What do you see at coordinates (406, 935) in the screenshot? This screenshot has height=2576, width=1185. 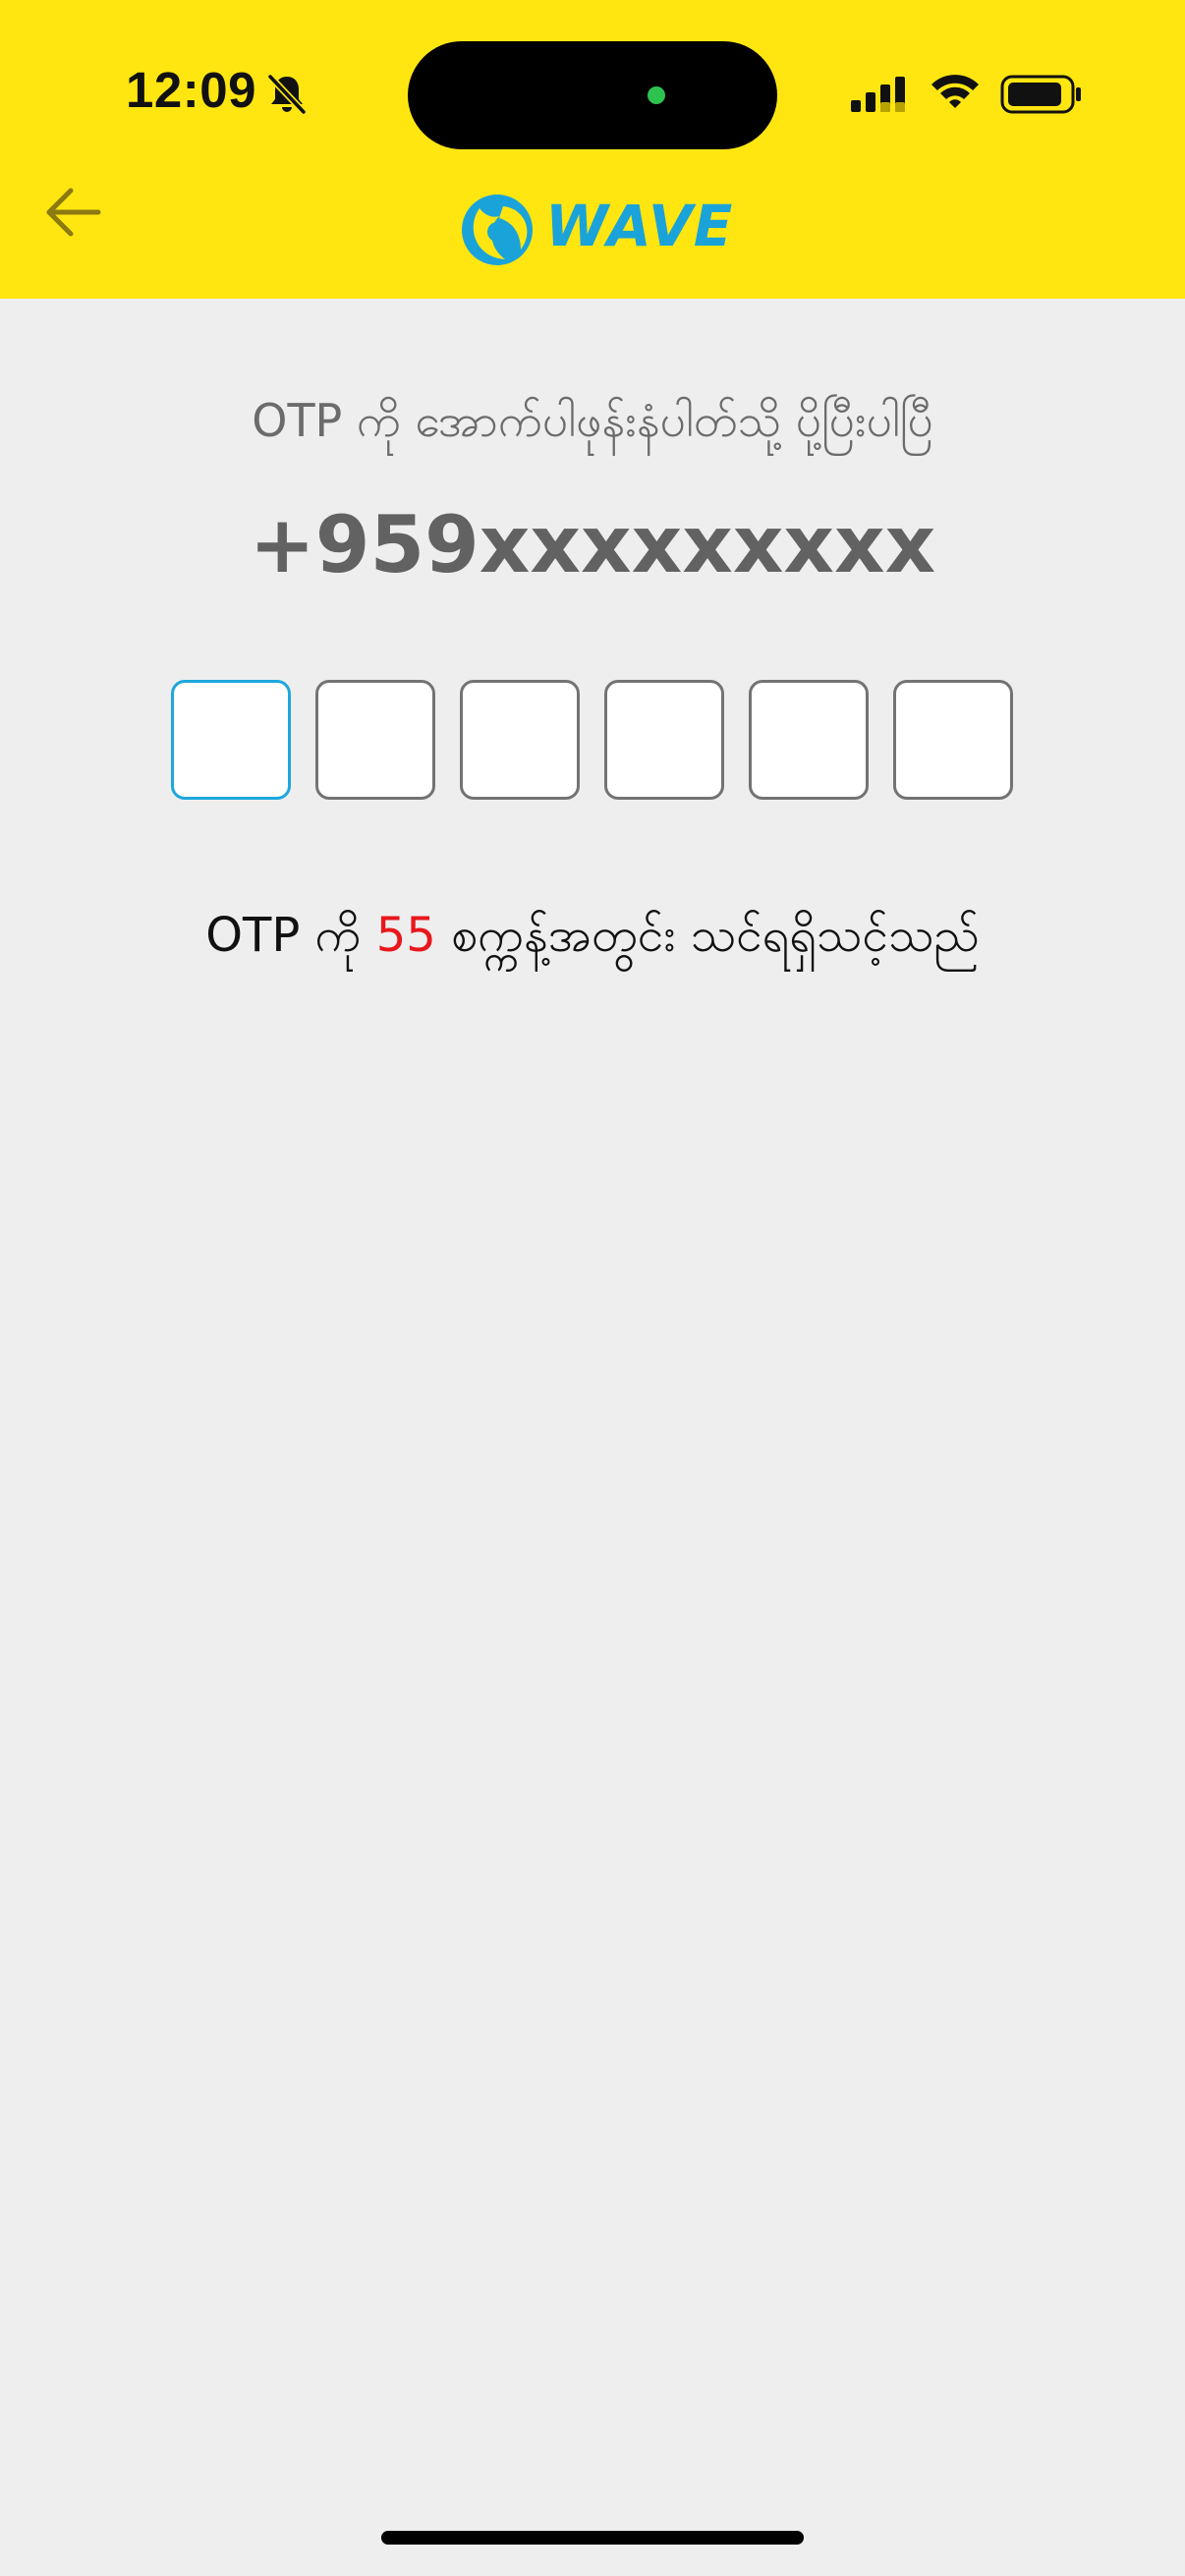 I see `timer-seconds: 55` at bounding box center [406, 935].